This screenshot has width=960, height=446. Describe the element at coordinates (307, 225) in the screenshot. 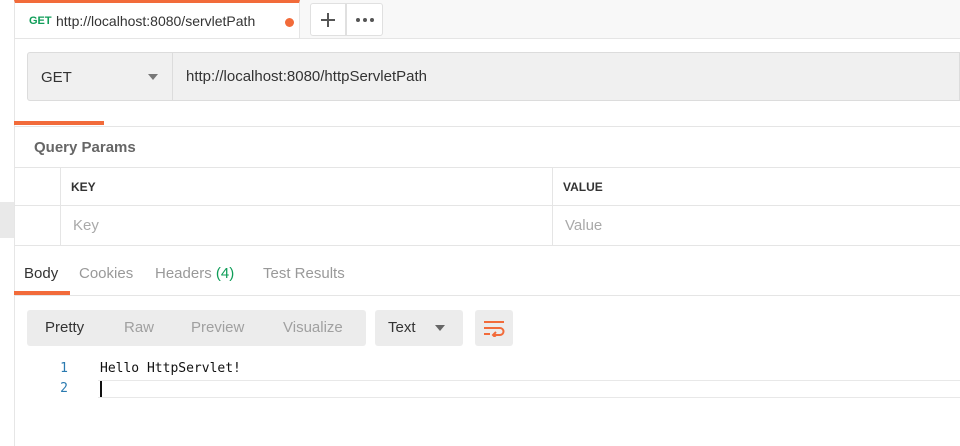

I see `key-input: Key` at that location.